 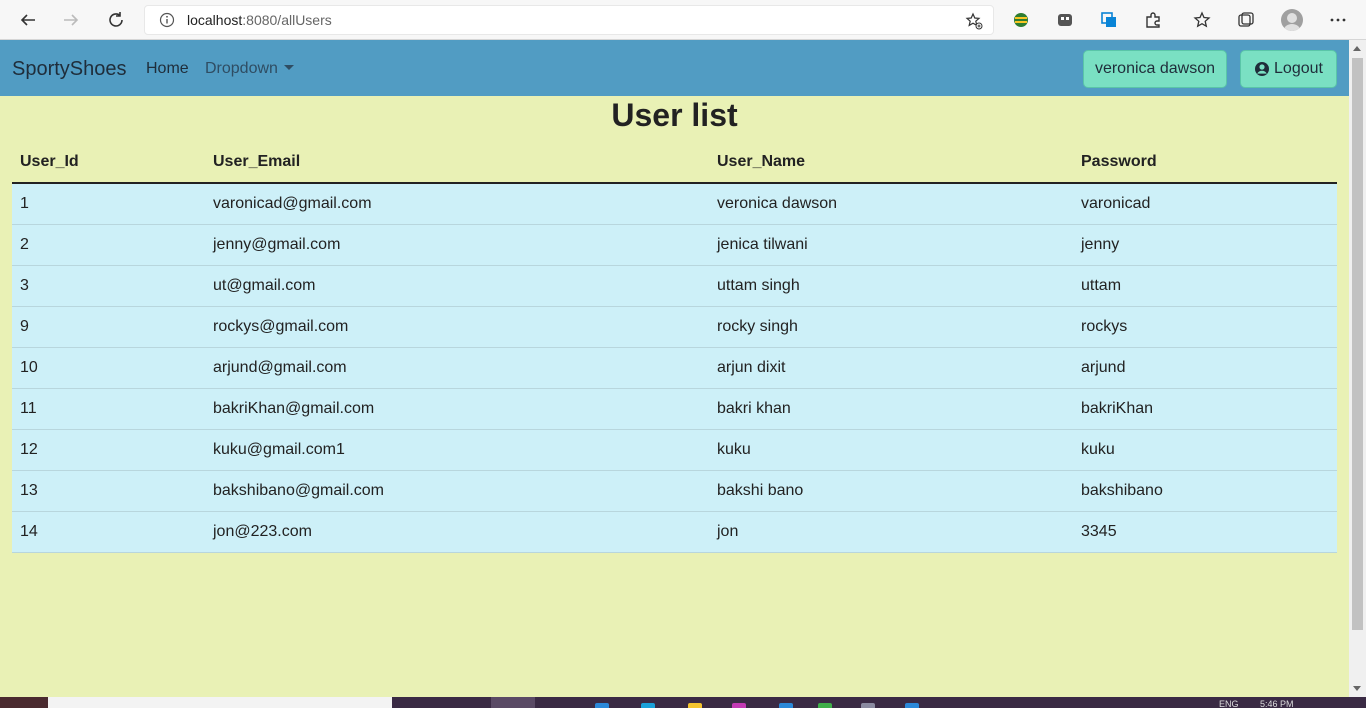 I want to click on scroll-up-icon, so click(x=1357, y=48).